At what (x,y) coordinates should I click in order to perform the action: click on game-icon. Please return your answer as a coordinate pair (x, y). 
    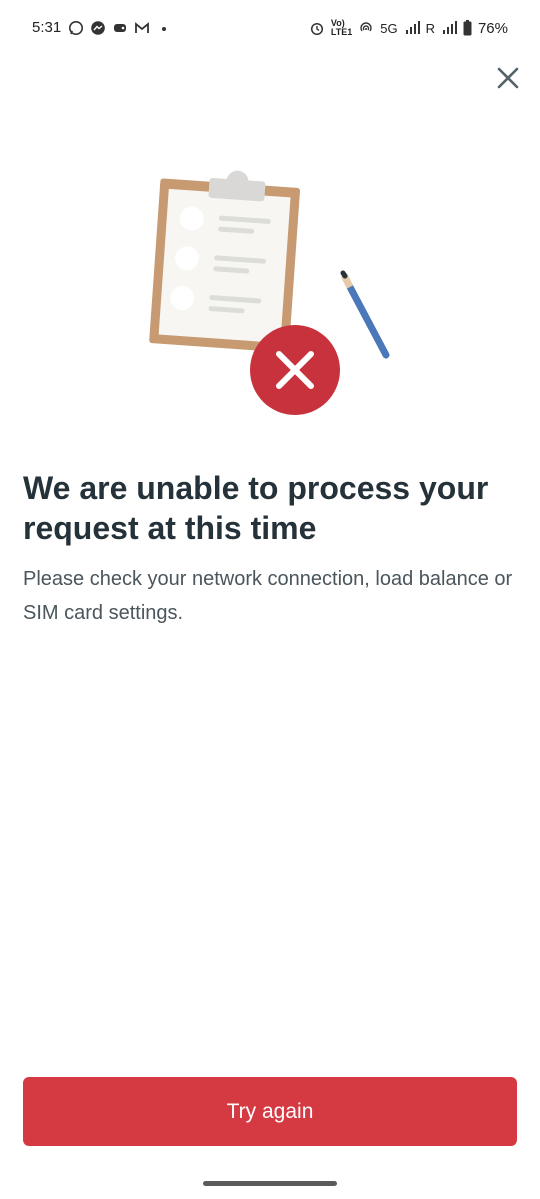
    Looking at the image, I should click on (120, 28).